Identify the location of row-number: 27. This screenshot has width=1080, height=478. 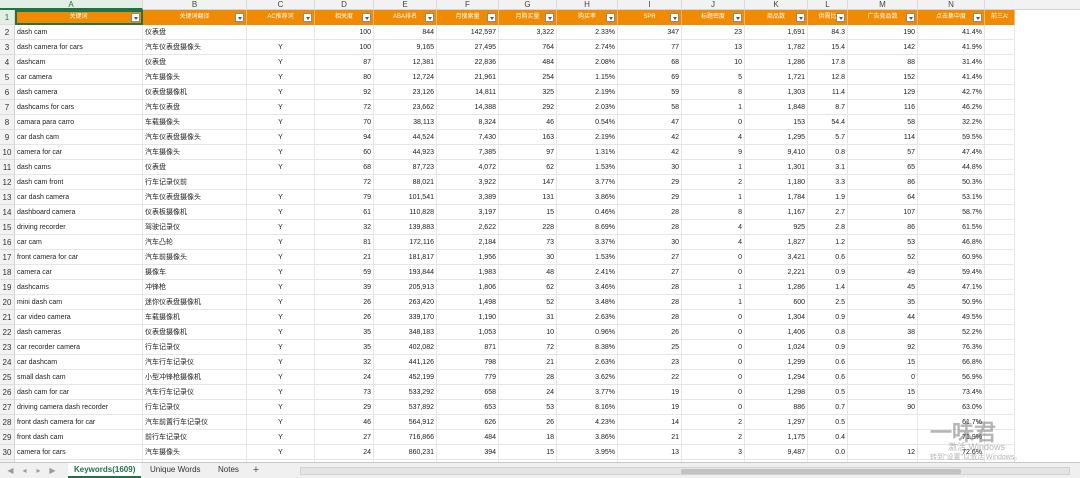
(7, 407).